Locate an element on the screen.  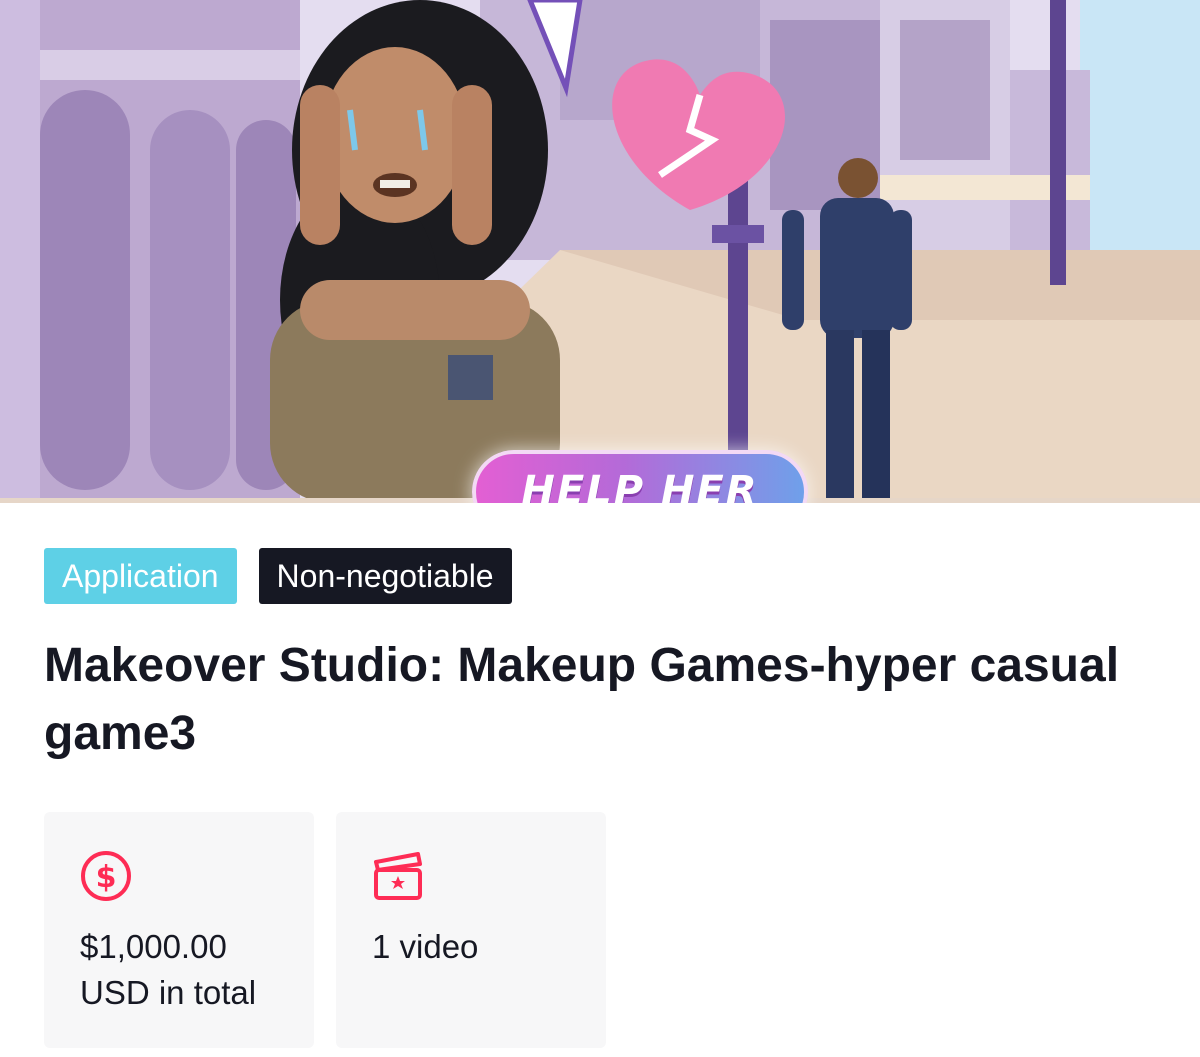
application-tag: Application is located at coordinates (140, 576).